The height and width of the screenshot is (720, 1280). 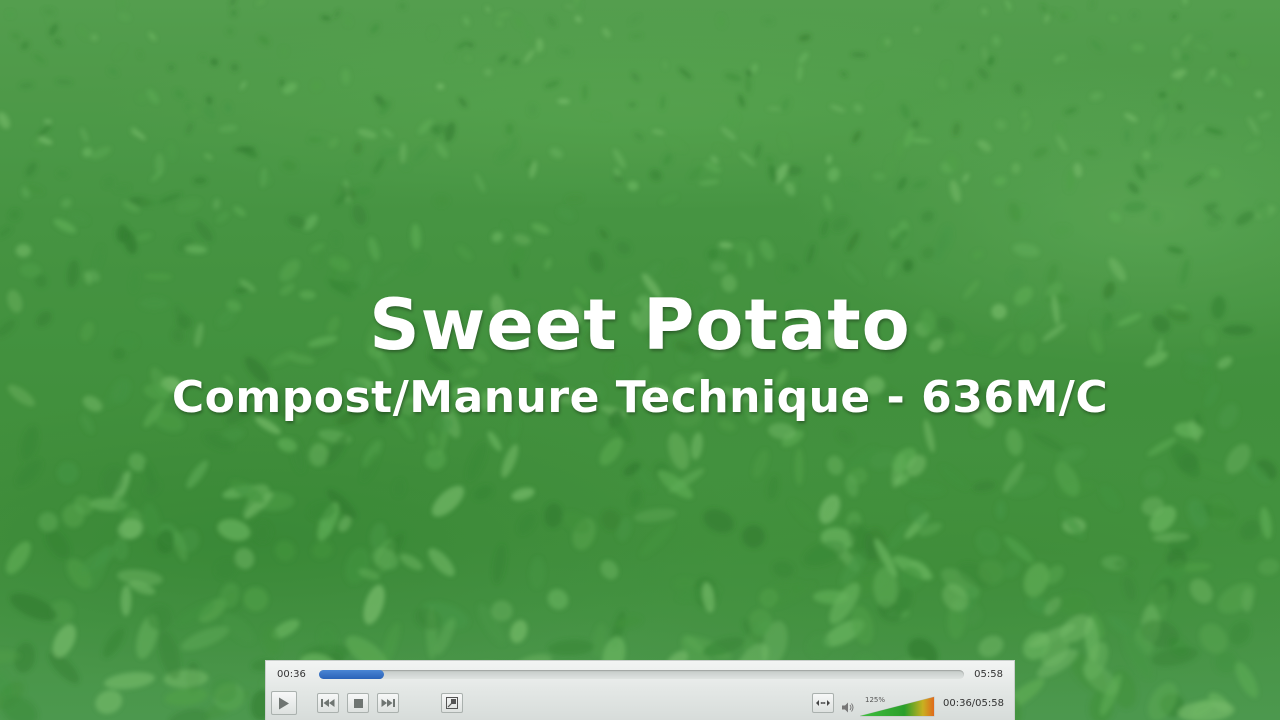 I want to click on video-title: Sweet Potato, so click(x=640, y=325).